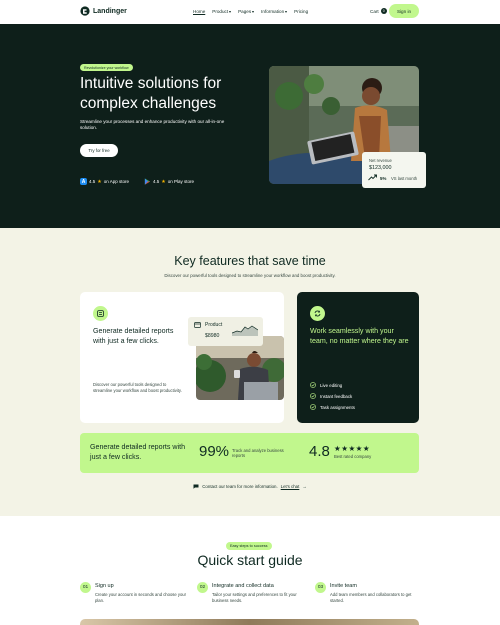 The height and width of the screenshot is (625, 500). I want to click on feature-item-label: Task assignments, so click(337, 407).